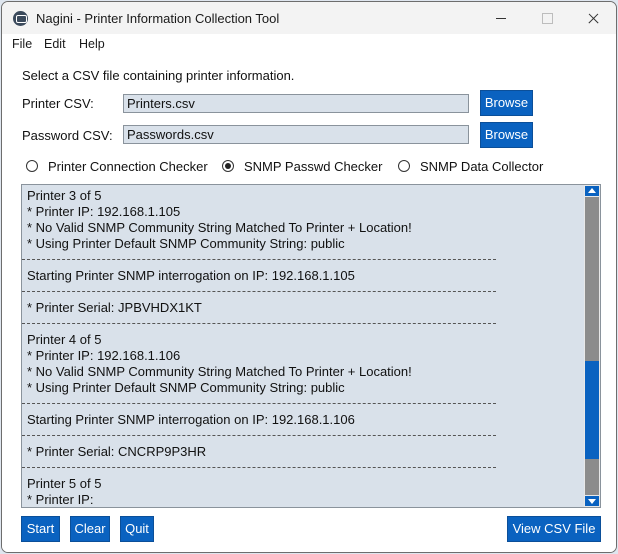 The height and width of the screenshot is (554, 618). What do you see at coordinates (554, 529) in the screenshot?
I see `view-csv-file-button: View CSV File` at bounding box center [554, 529].